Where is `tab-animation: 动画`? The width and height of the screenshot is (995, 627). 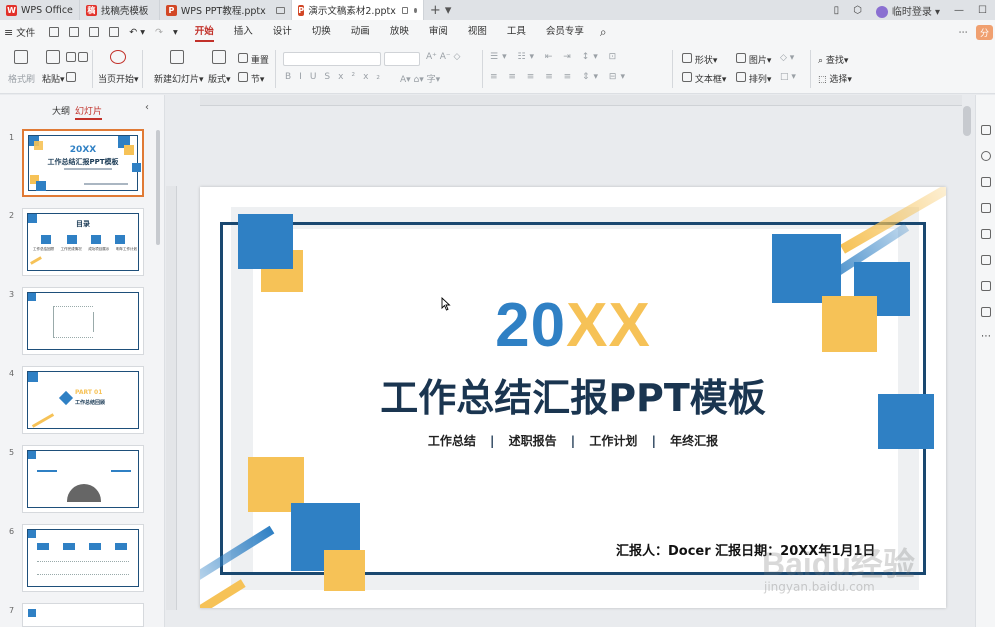
tab-animation: 动画 is located at coordinates (360, 32).